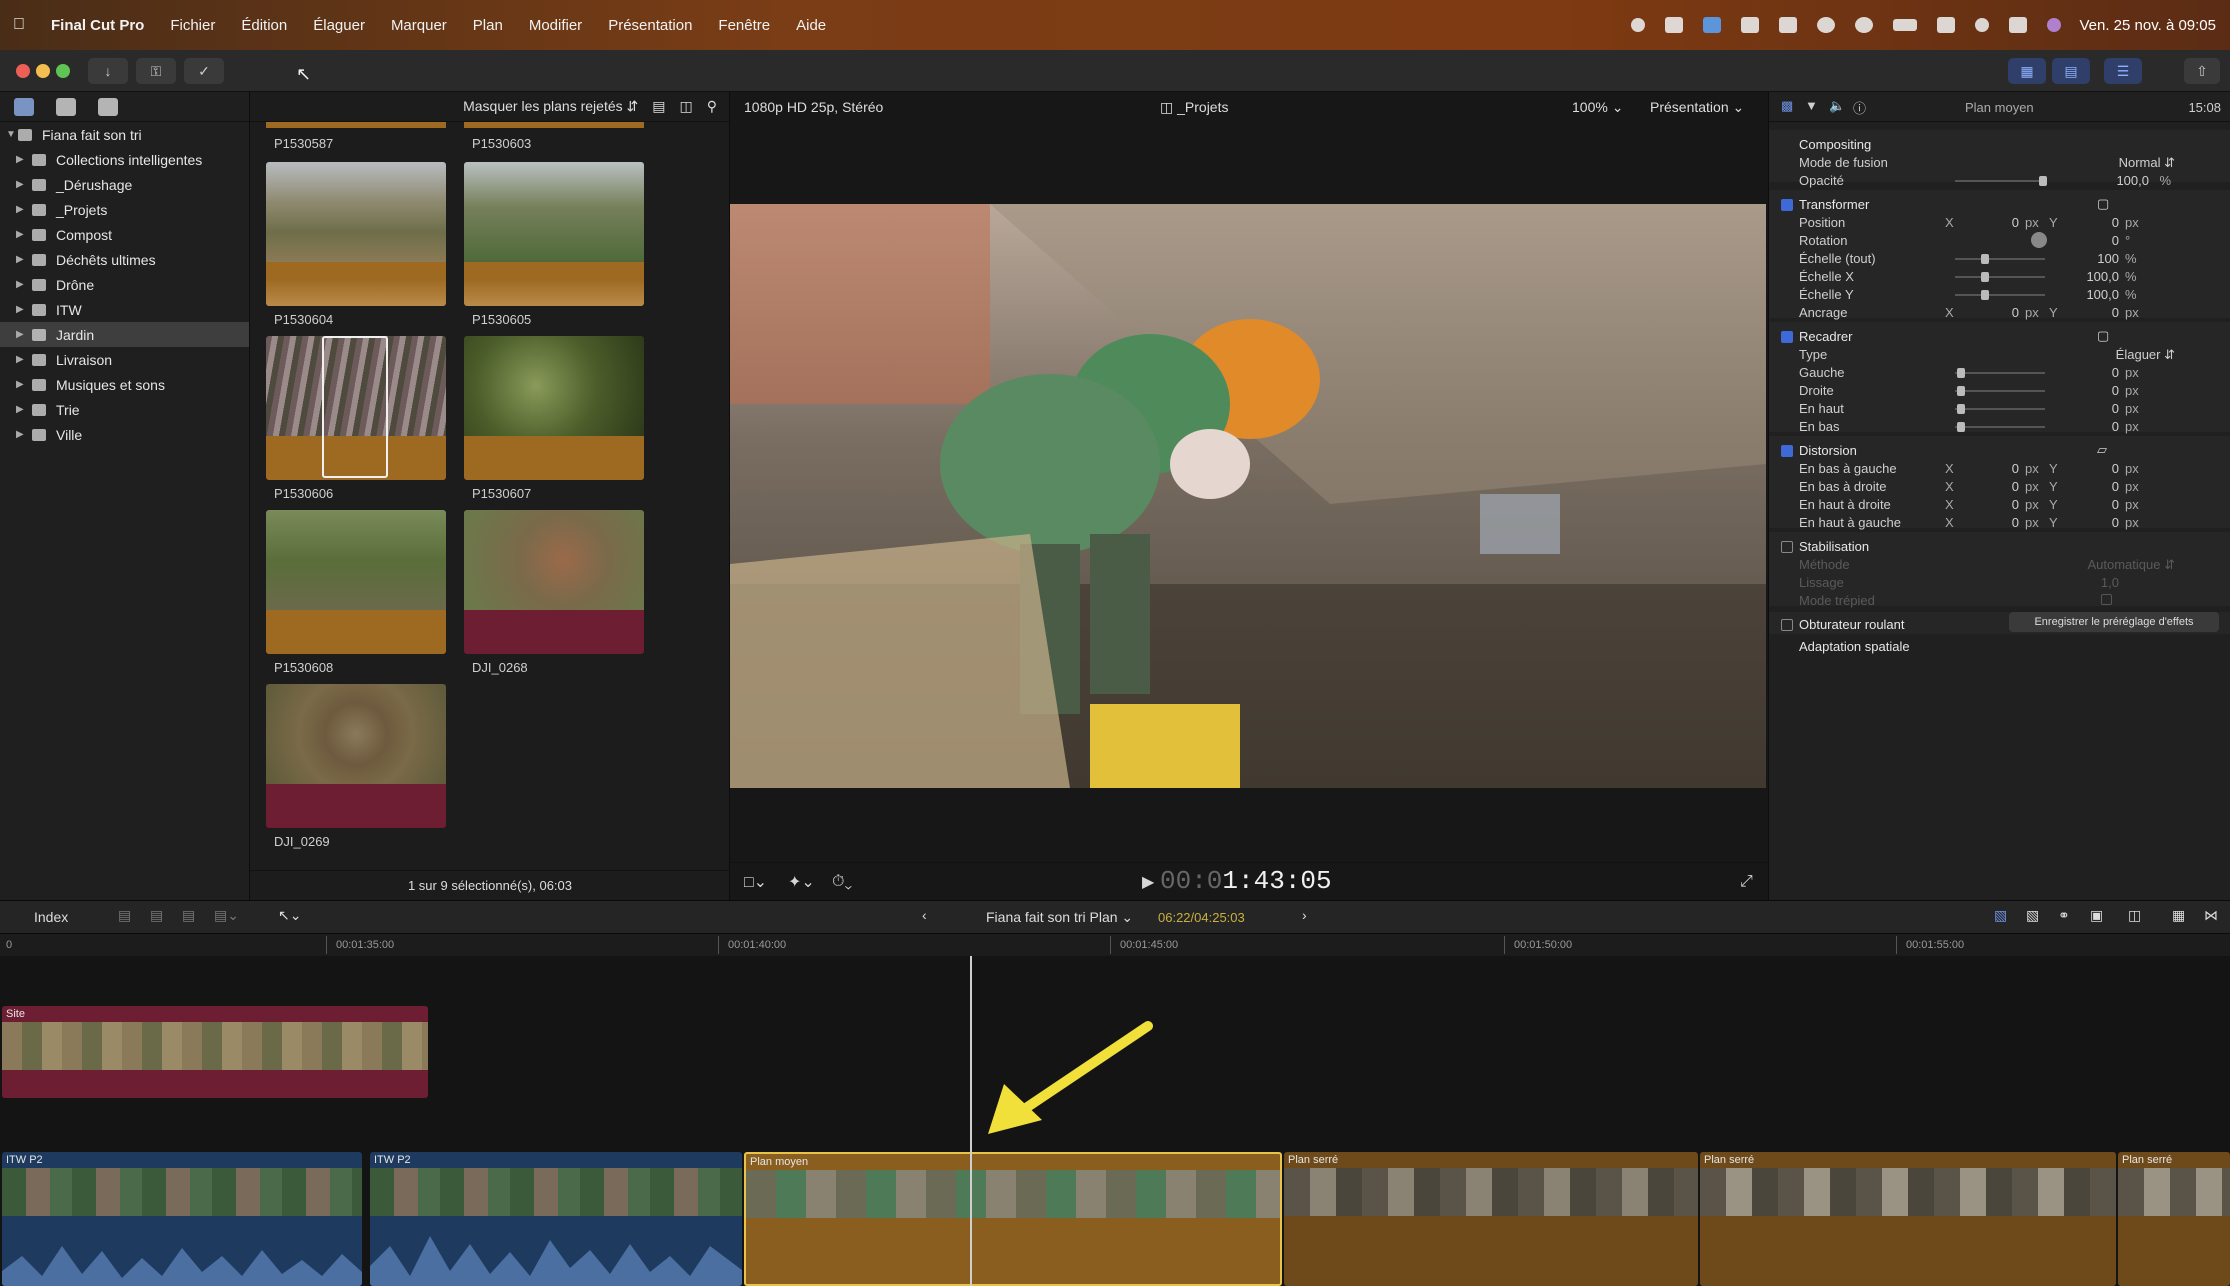 This screenshot has width=2230, height=1286. Describe the element at coordinates (744, 25) in the screenshot. I see `menu-fenetre: Fenêtre` at that location.